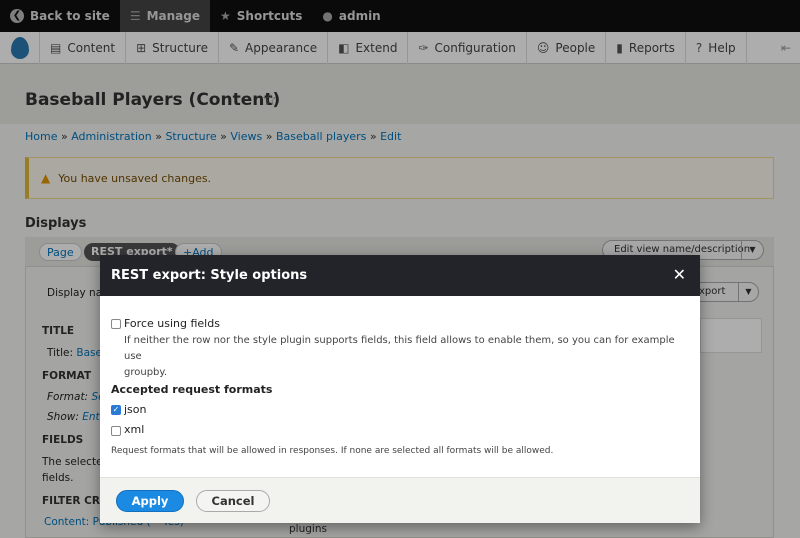 Image resolution: width=800 pixels, height=538 pixels. Describe the element at coordinates (192, 389) in the screenshot. I see `accepted-formats-heading: Accepted request formats` at that location.